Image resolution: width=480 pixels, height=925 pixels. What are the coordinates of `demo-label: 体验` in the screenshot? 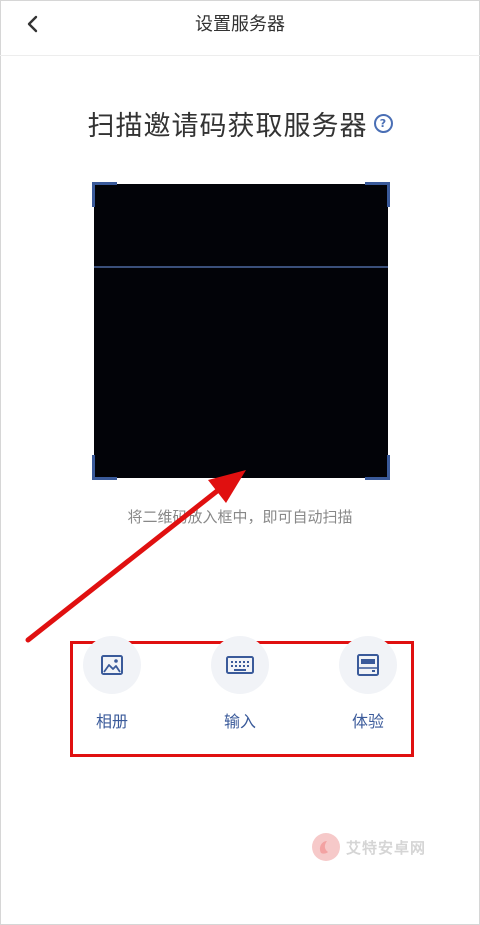 It's located at (367, 721).